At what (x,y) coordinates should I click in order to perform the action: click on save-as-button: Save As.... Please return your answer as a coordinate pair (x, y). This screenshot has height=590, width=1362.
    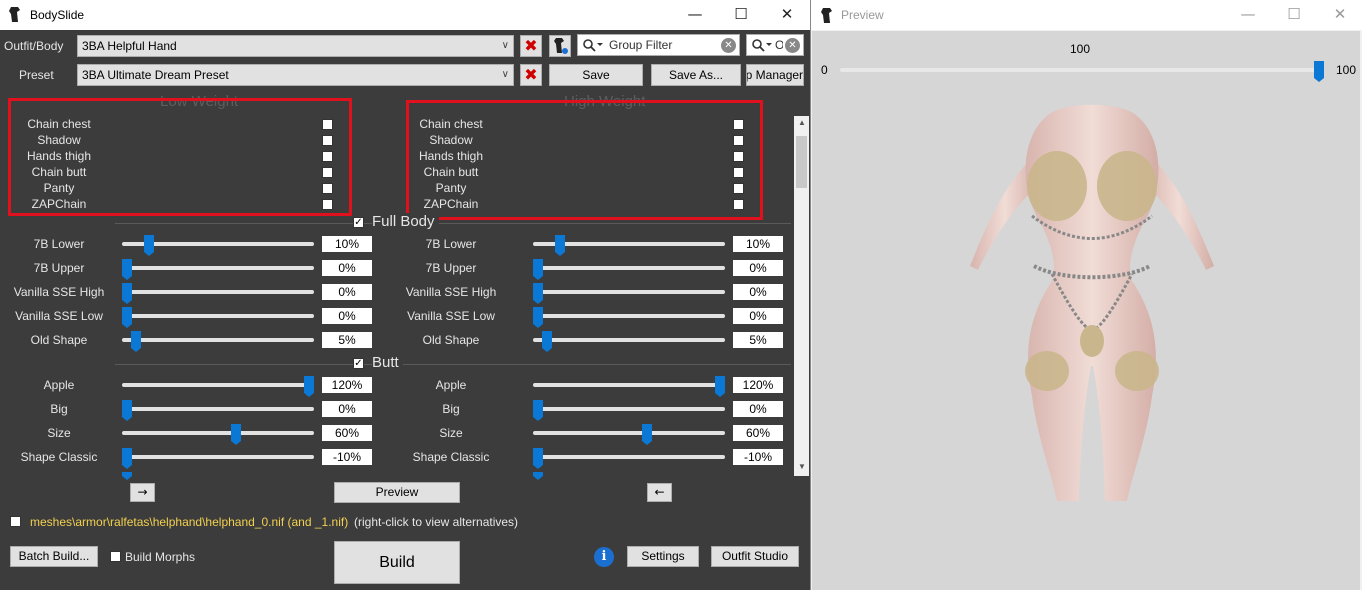
    Looking at the image, I should click on (696, 75).